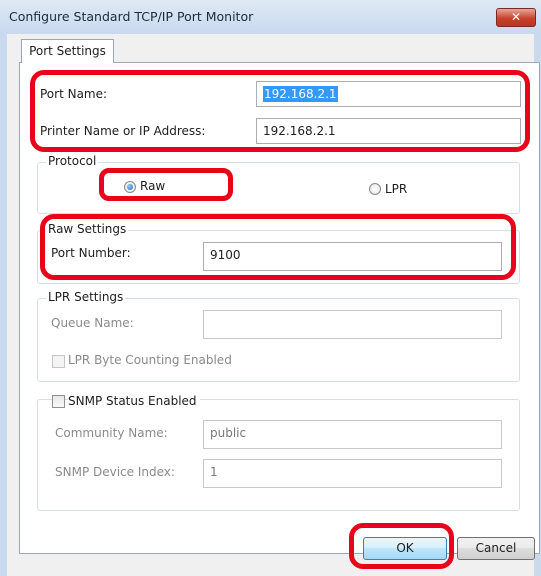 The image size is (541, 576). I want to click on queue-name-input, so click(352, 324).